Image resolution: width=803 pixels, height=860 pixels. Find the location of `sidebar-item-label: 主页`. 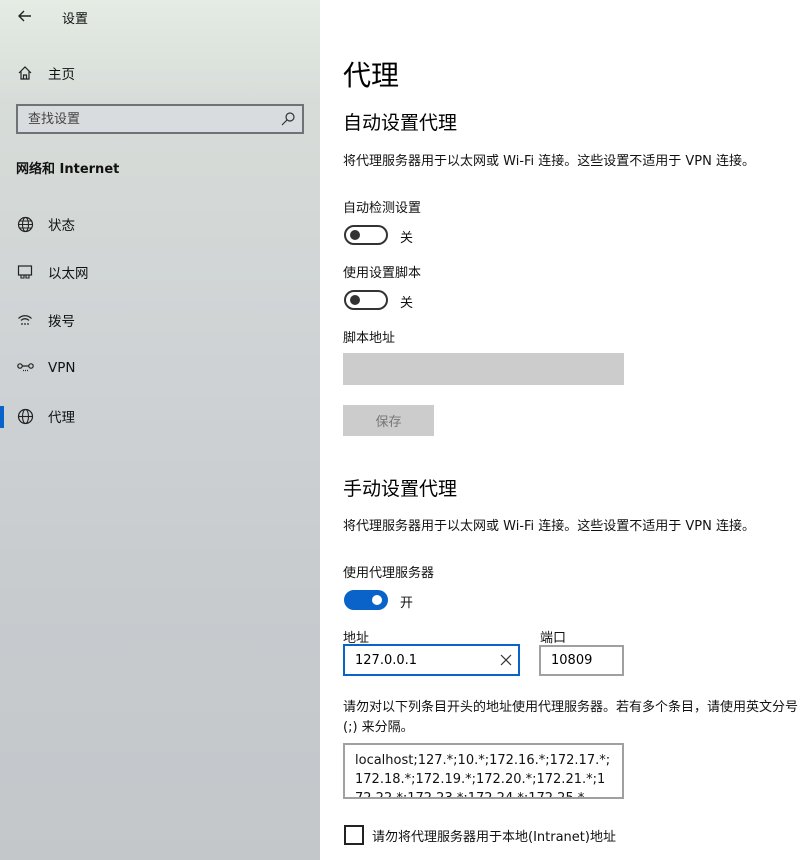

sidebar-item-label: 主页 is located at coordinates (61, 75).